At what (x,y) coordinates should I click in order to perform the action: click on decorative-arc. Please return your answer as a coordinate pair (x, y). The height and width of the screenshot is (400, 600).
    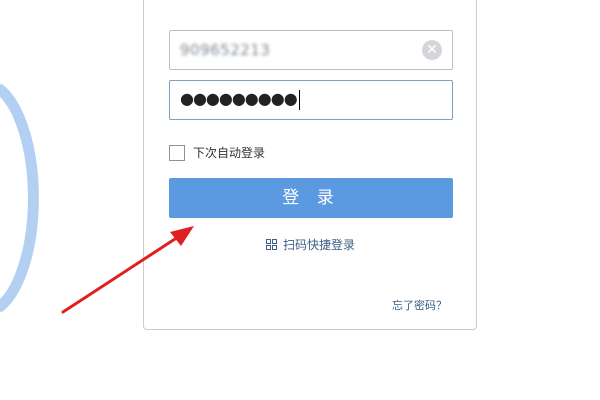
    Looking at the image, I should click on (19, 198).